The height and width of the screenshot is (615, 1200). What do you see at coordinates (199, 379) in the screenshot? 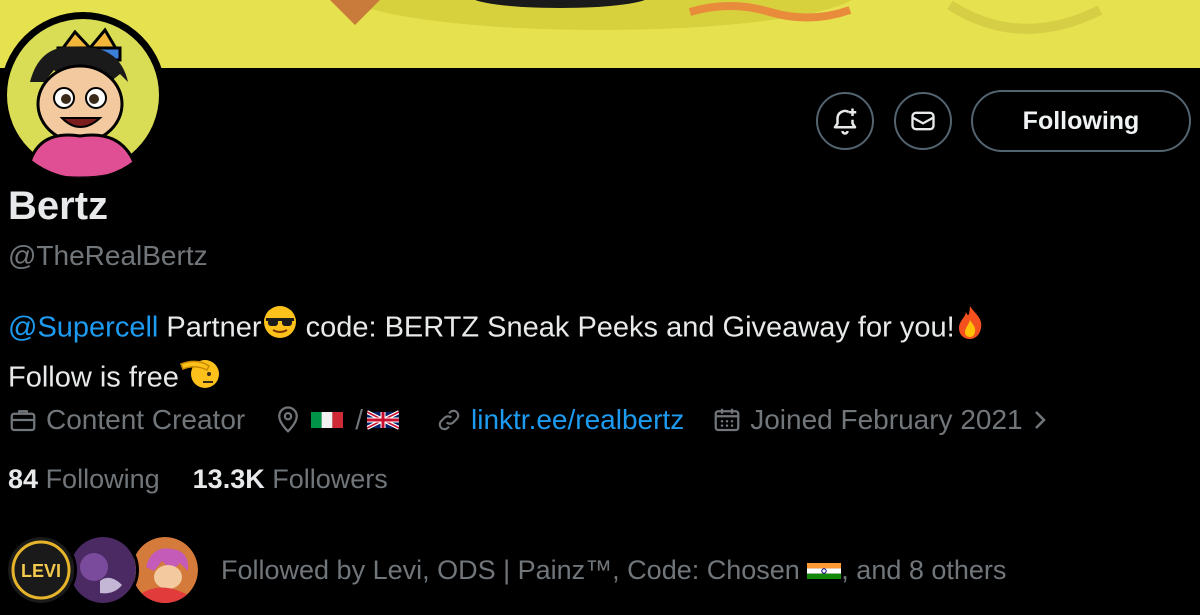
I see `saluting-face-emoji-icon` at bounding box center [199, 379].